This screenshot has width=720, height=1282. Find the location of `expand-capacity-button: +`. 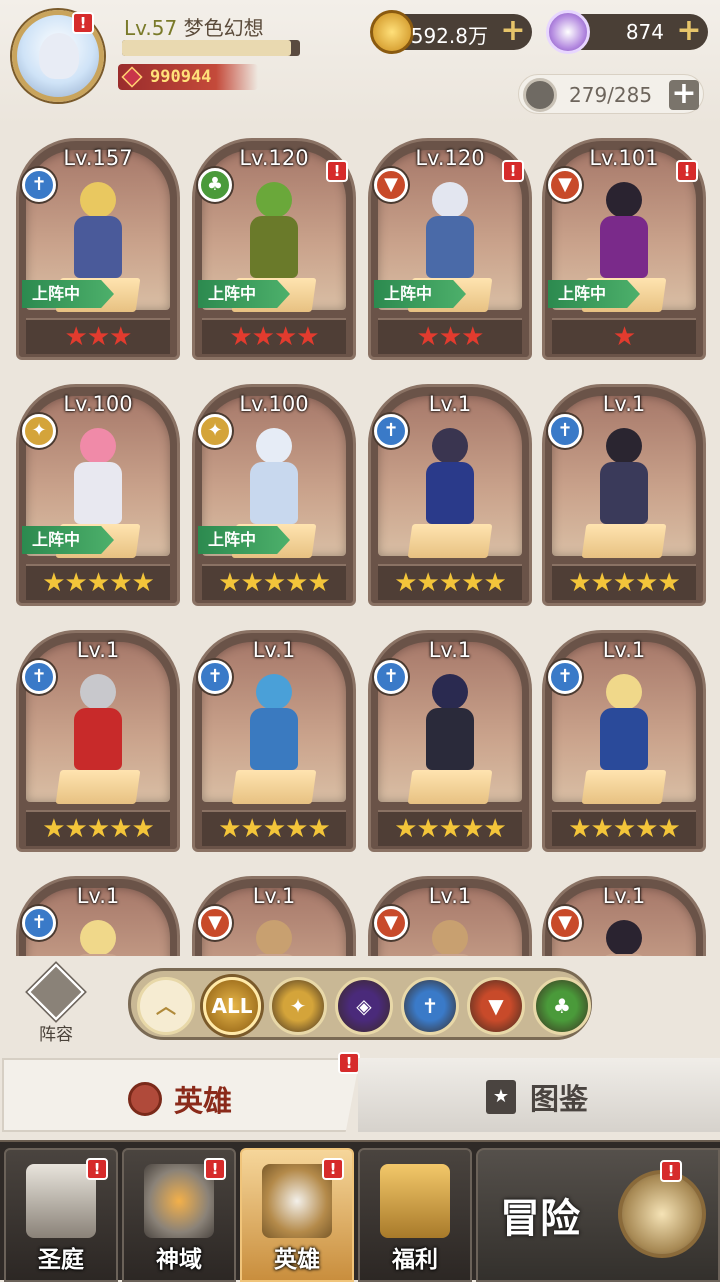

expand-capacity-button: + is located at coordinates (684, 94).